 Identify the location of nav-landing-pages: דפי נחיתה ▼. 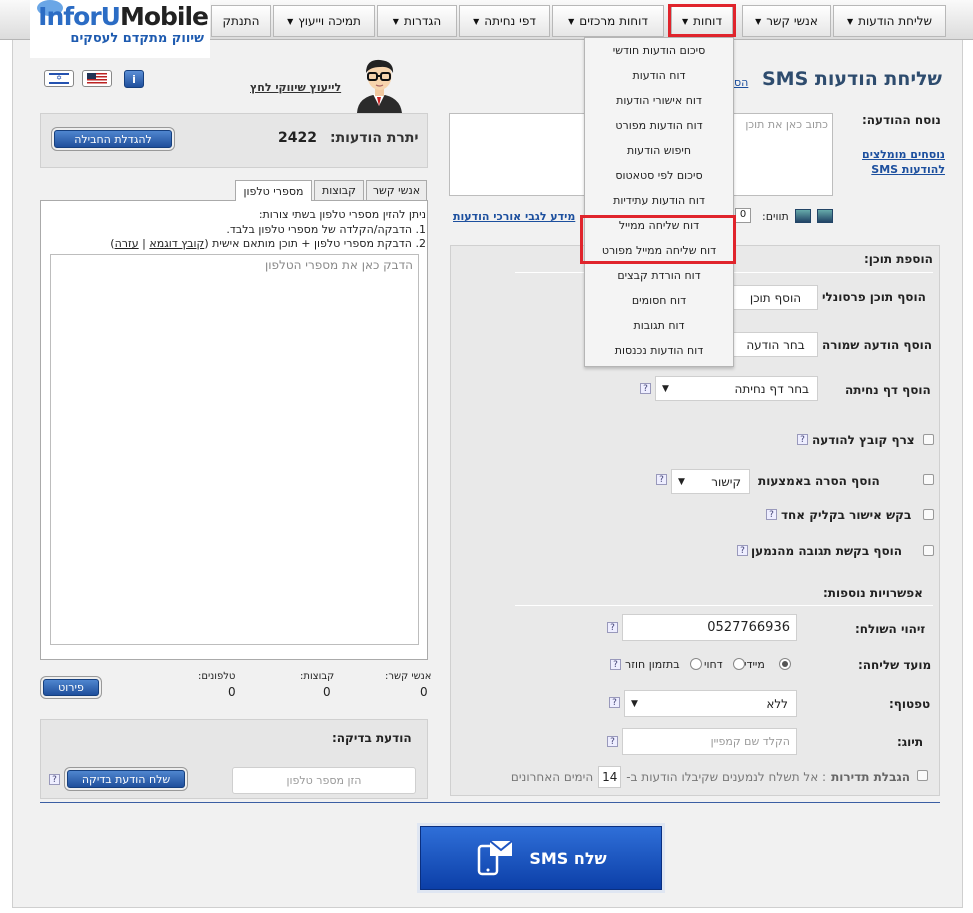
(504, 21).